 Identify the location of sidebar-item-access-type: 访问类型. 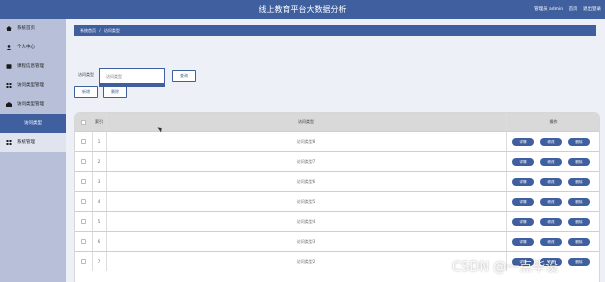
(33, 123).